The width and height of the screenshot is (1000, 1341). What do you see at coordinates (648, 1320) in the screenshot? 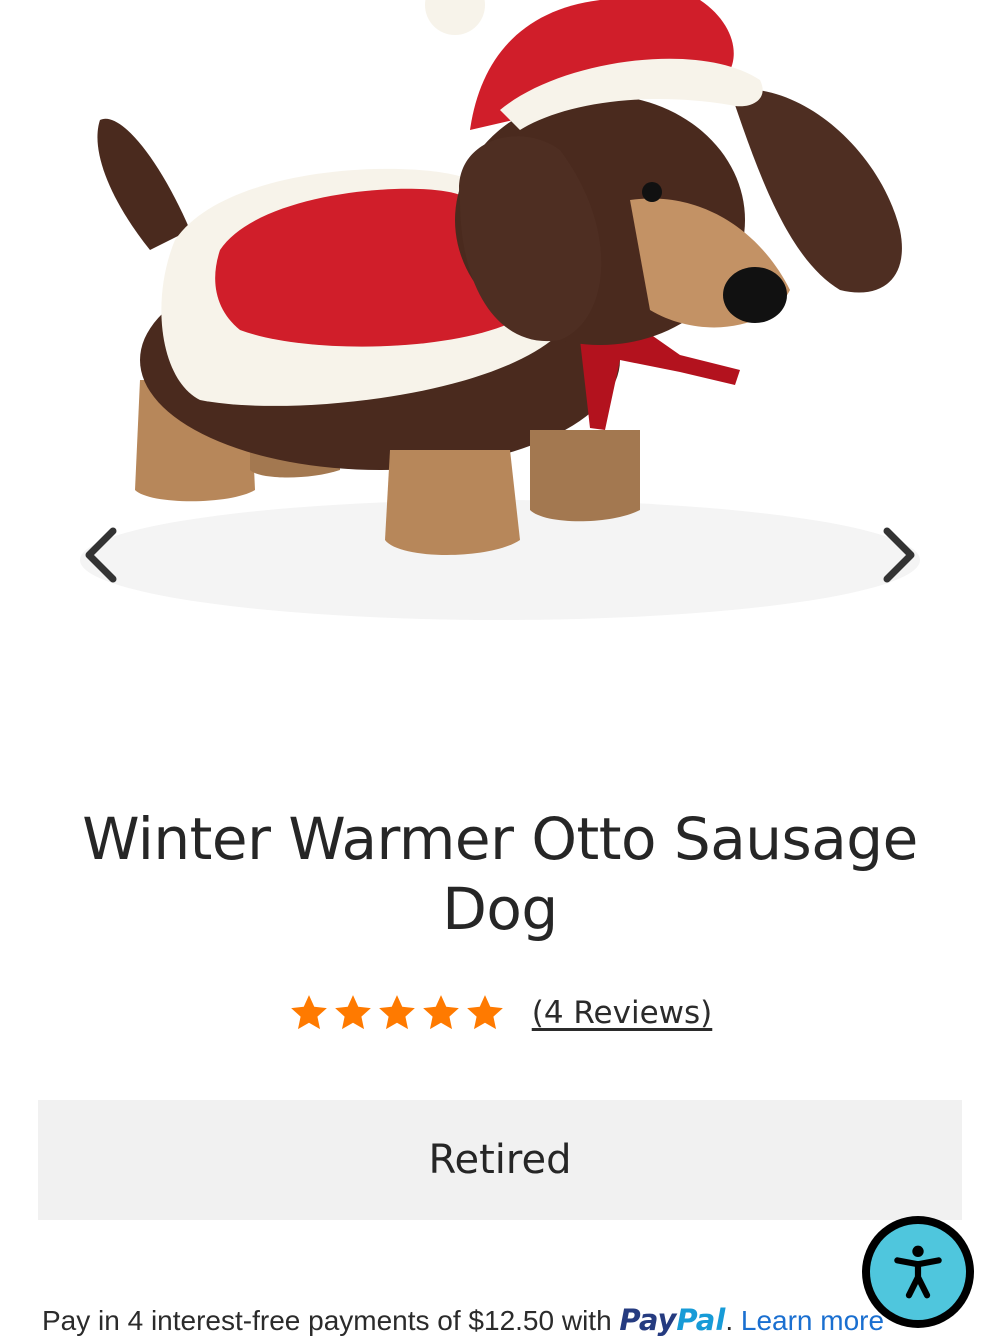
I see `paypal-logo-pay: Pay` at bounding box center [648, 1320].